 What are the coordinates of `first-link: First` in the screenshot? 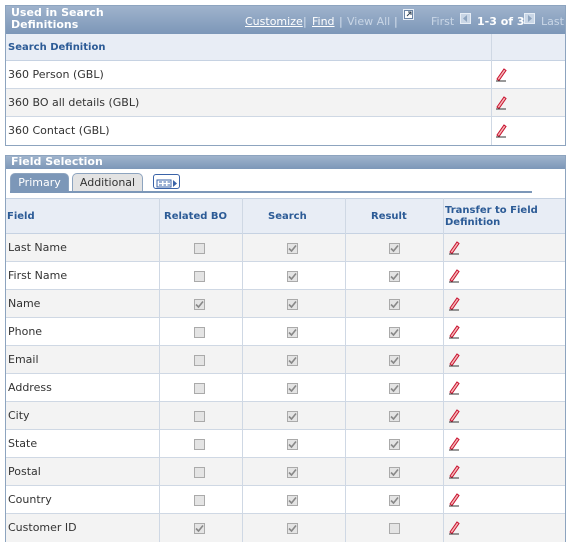 It's located at (442, 22).